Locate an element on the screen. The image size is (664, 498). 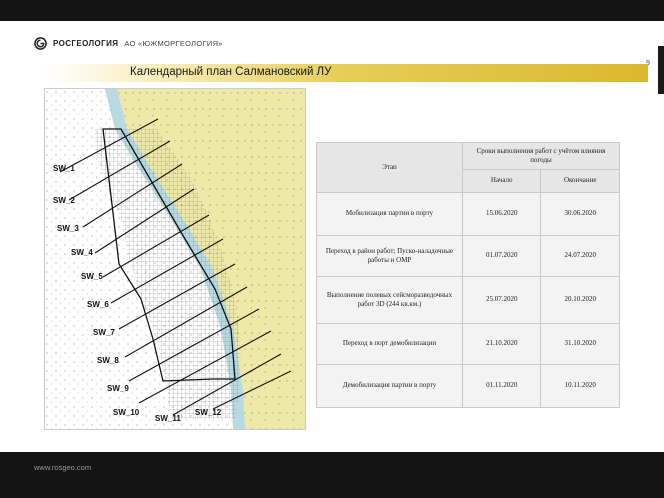
row-start: 01.07.2020 is located at coordinates (501, 256).